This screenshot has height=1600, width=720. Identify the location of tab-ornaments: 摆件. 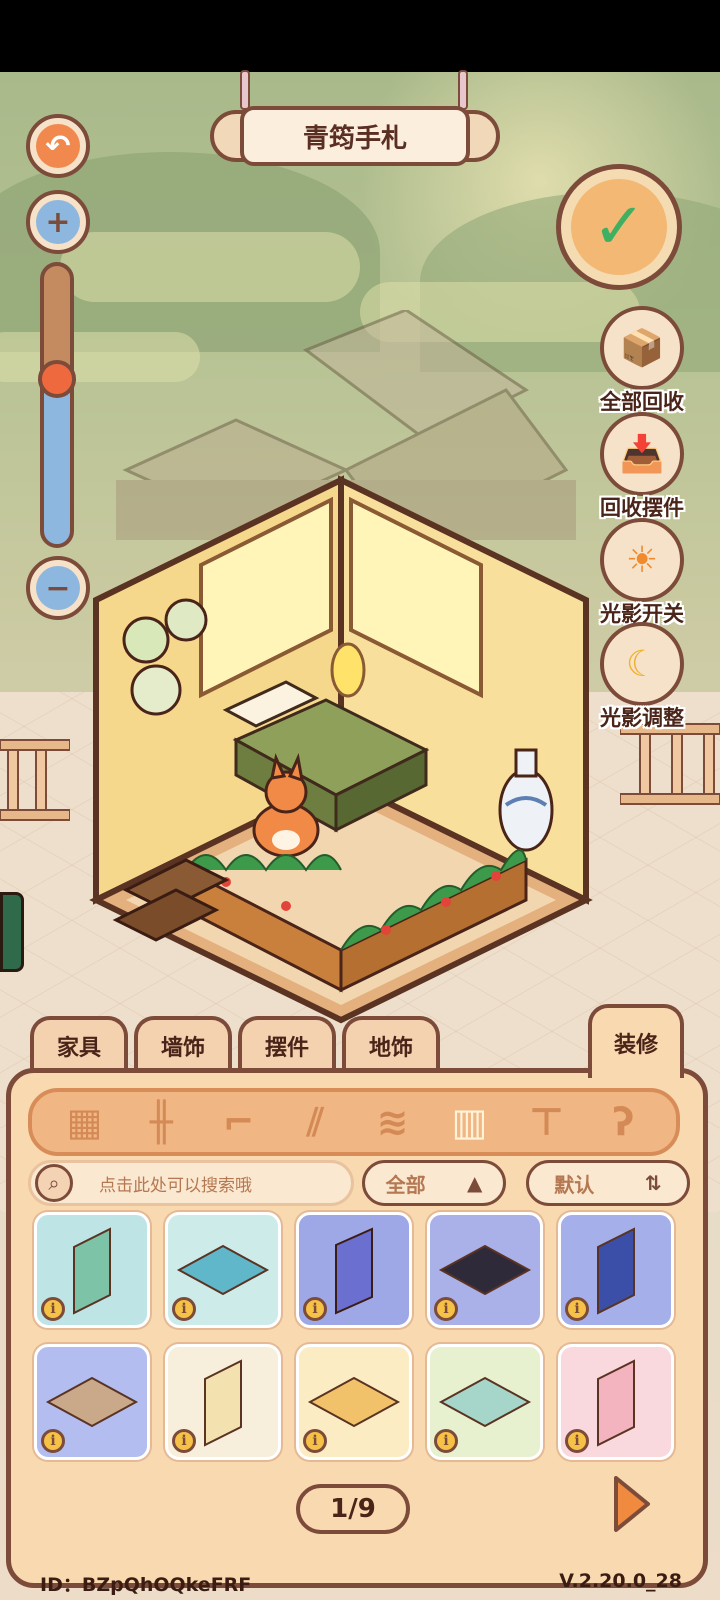
(287, 1044).